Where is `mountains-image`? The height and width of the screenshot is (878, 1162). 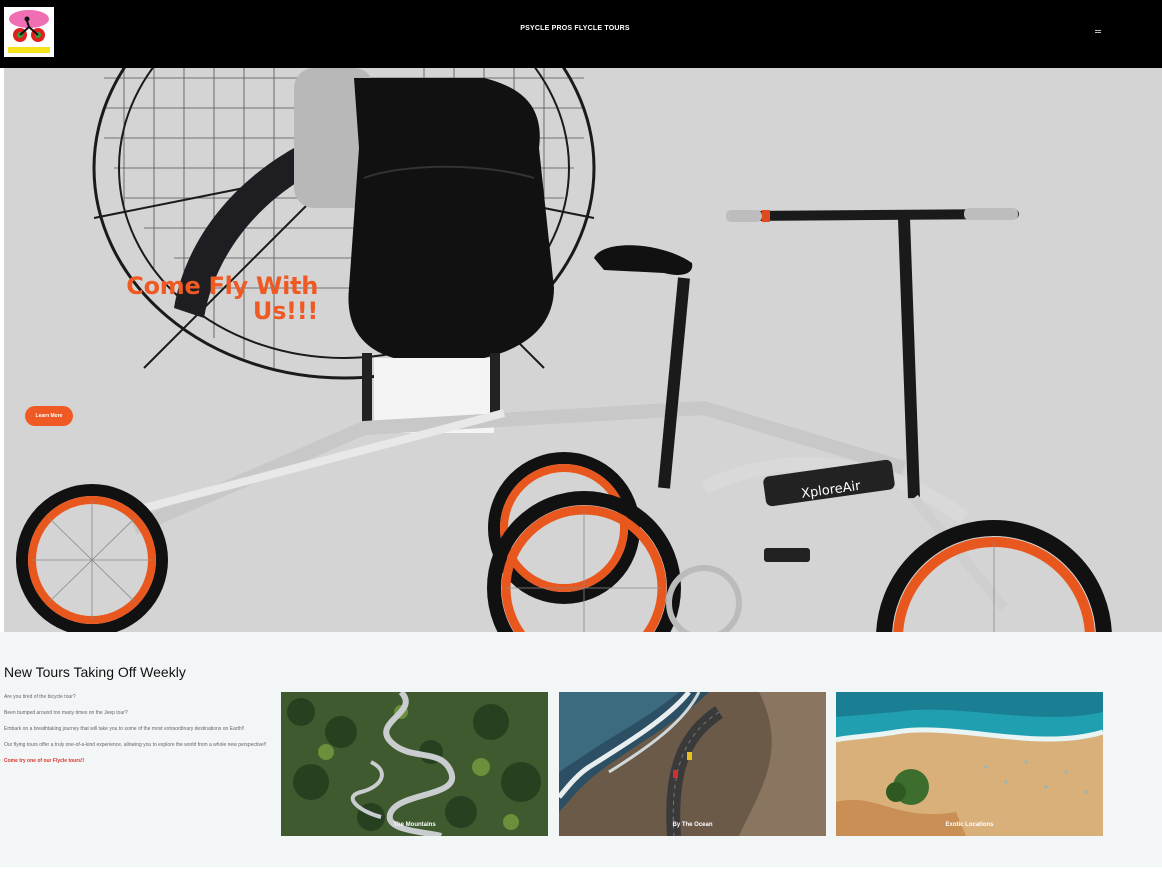
mountains-image is located at coordinates (414, 764).